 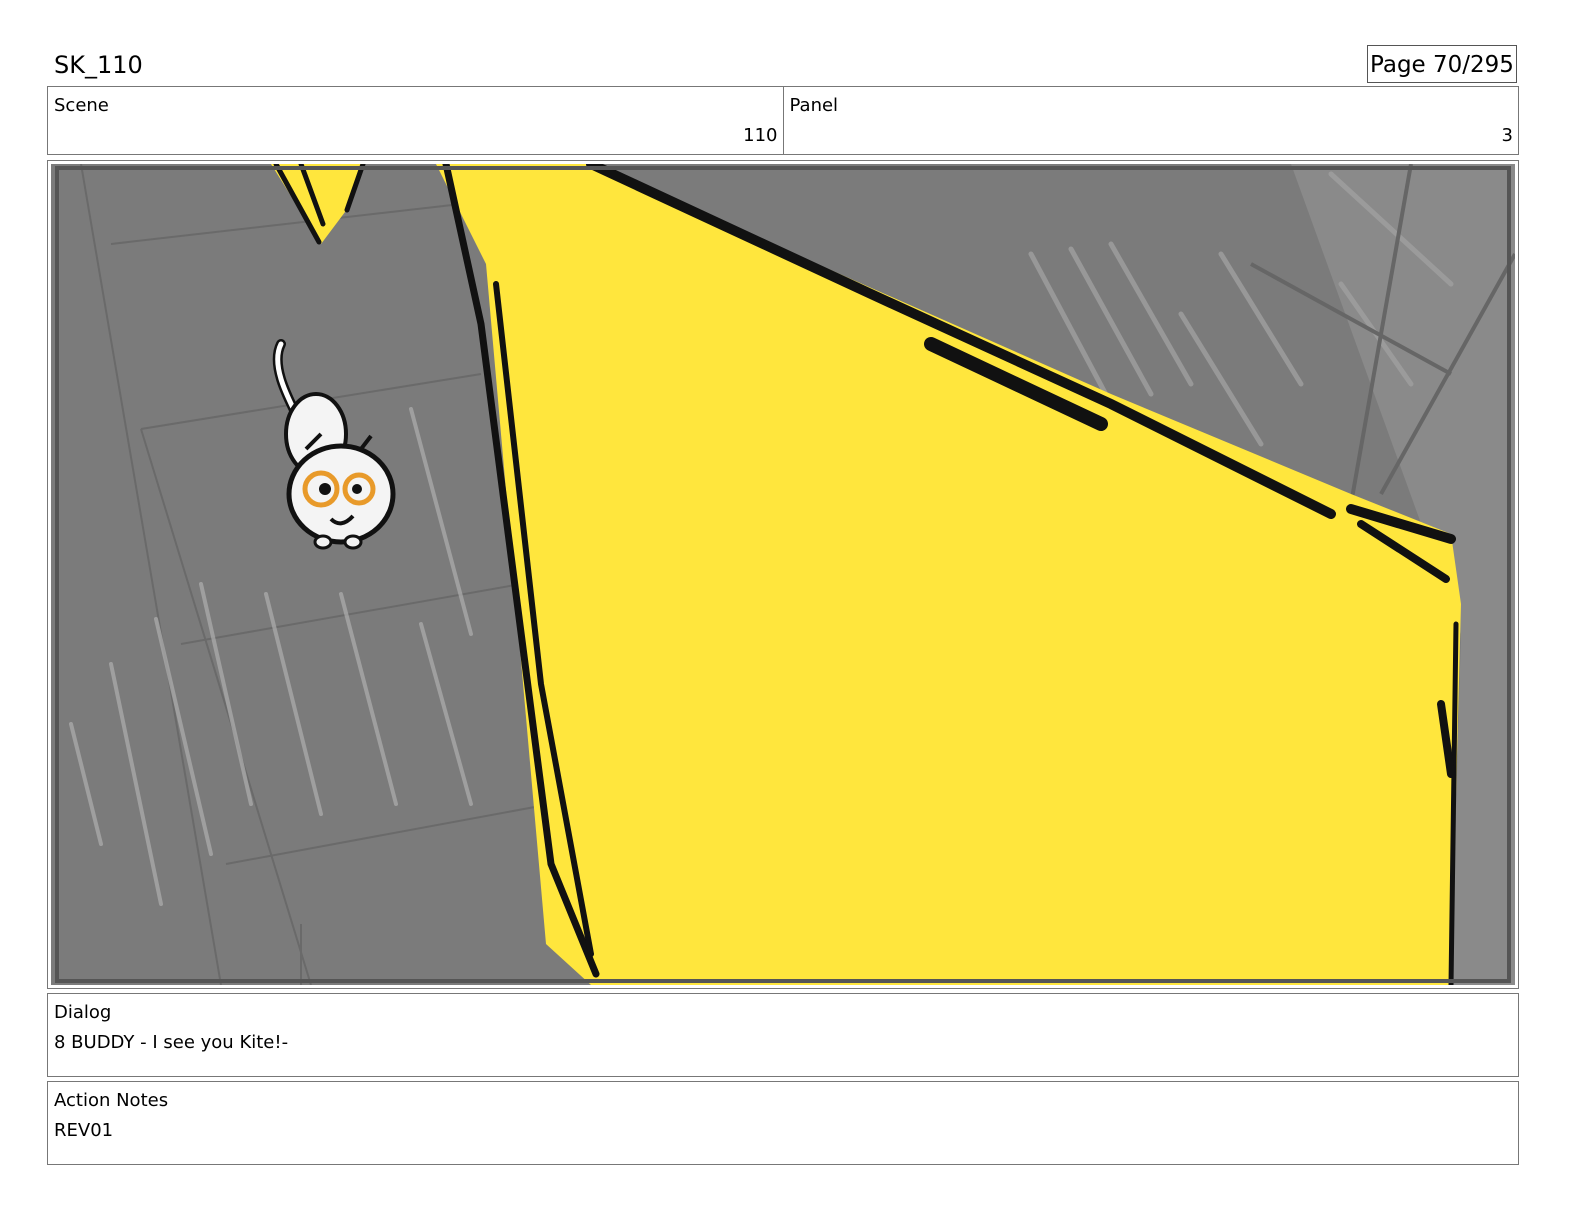 I want to click on dialog-box: Dialog 8 BUDDY - I see you Kite!-, so click(x=783, y=1035).